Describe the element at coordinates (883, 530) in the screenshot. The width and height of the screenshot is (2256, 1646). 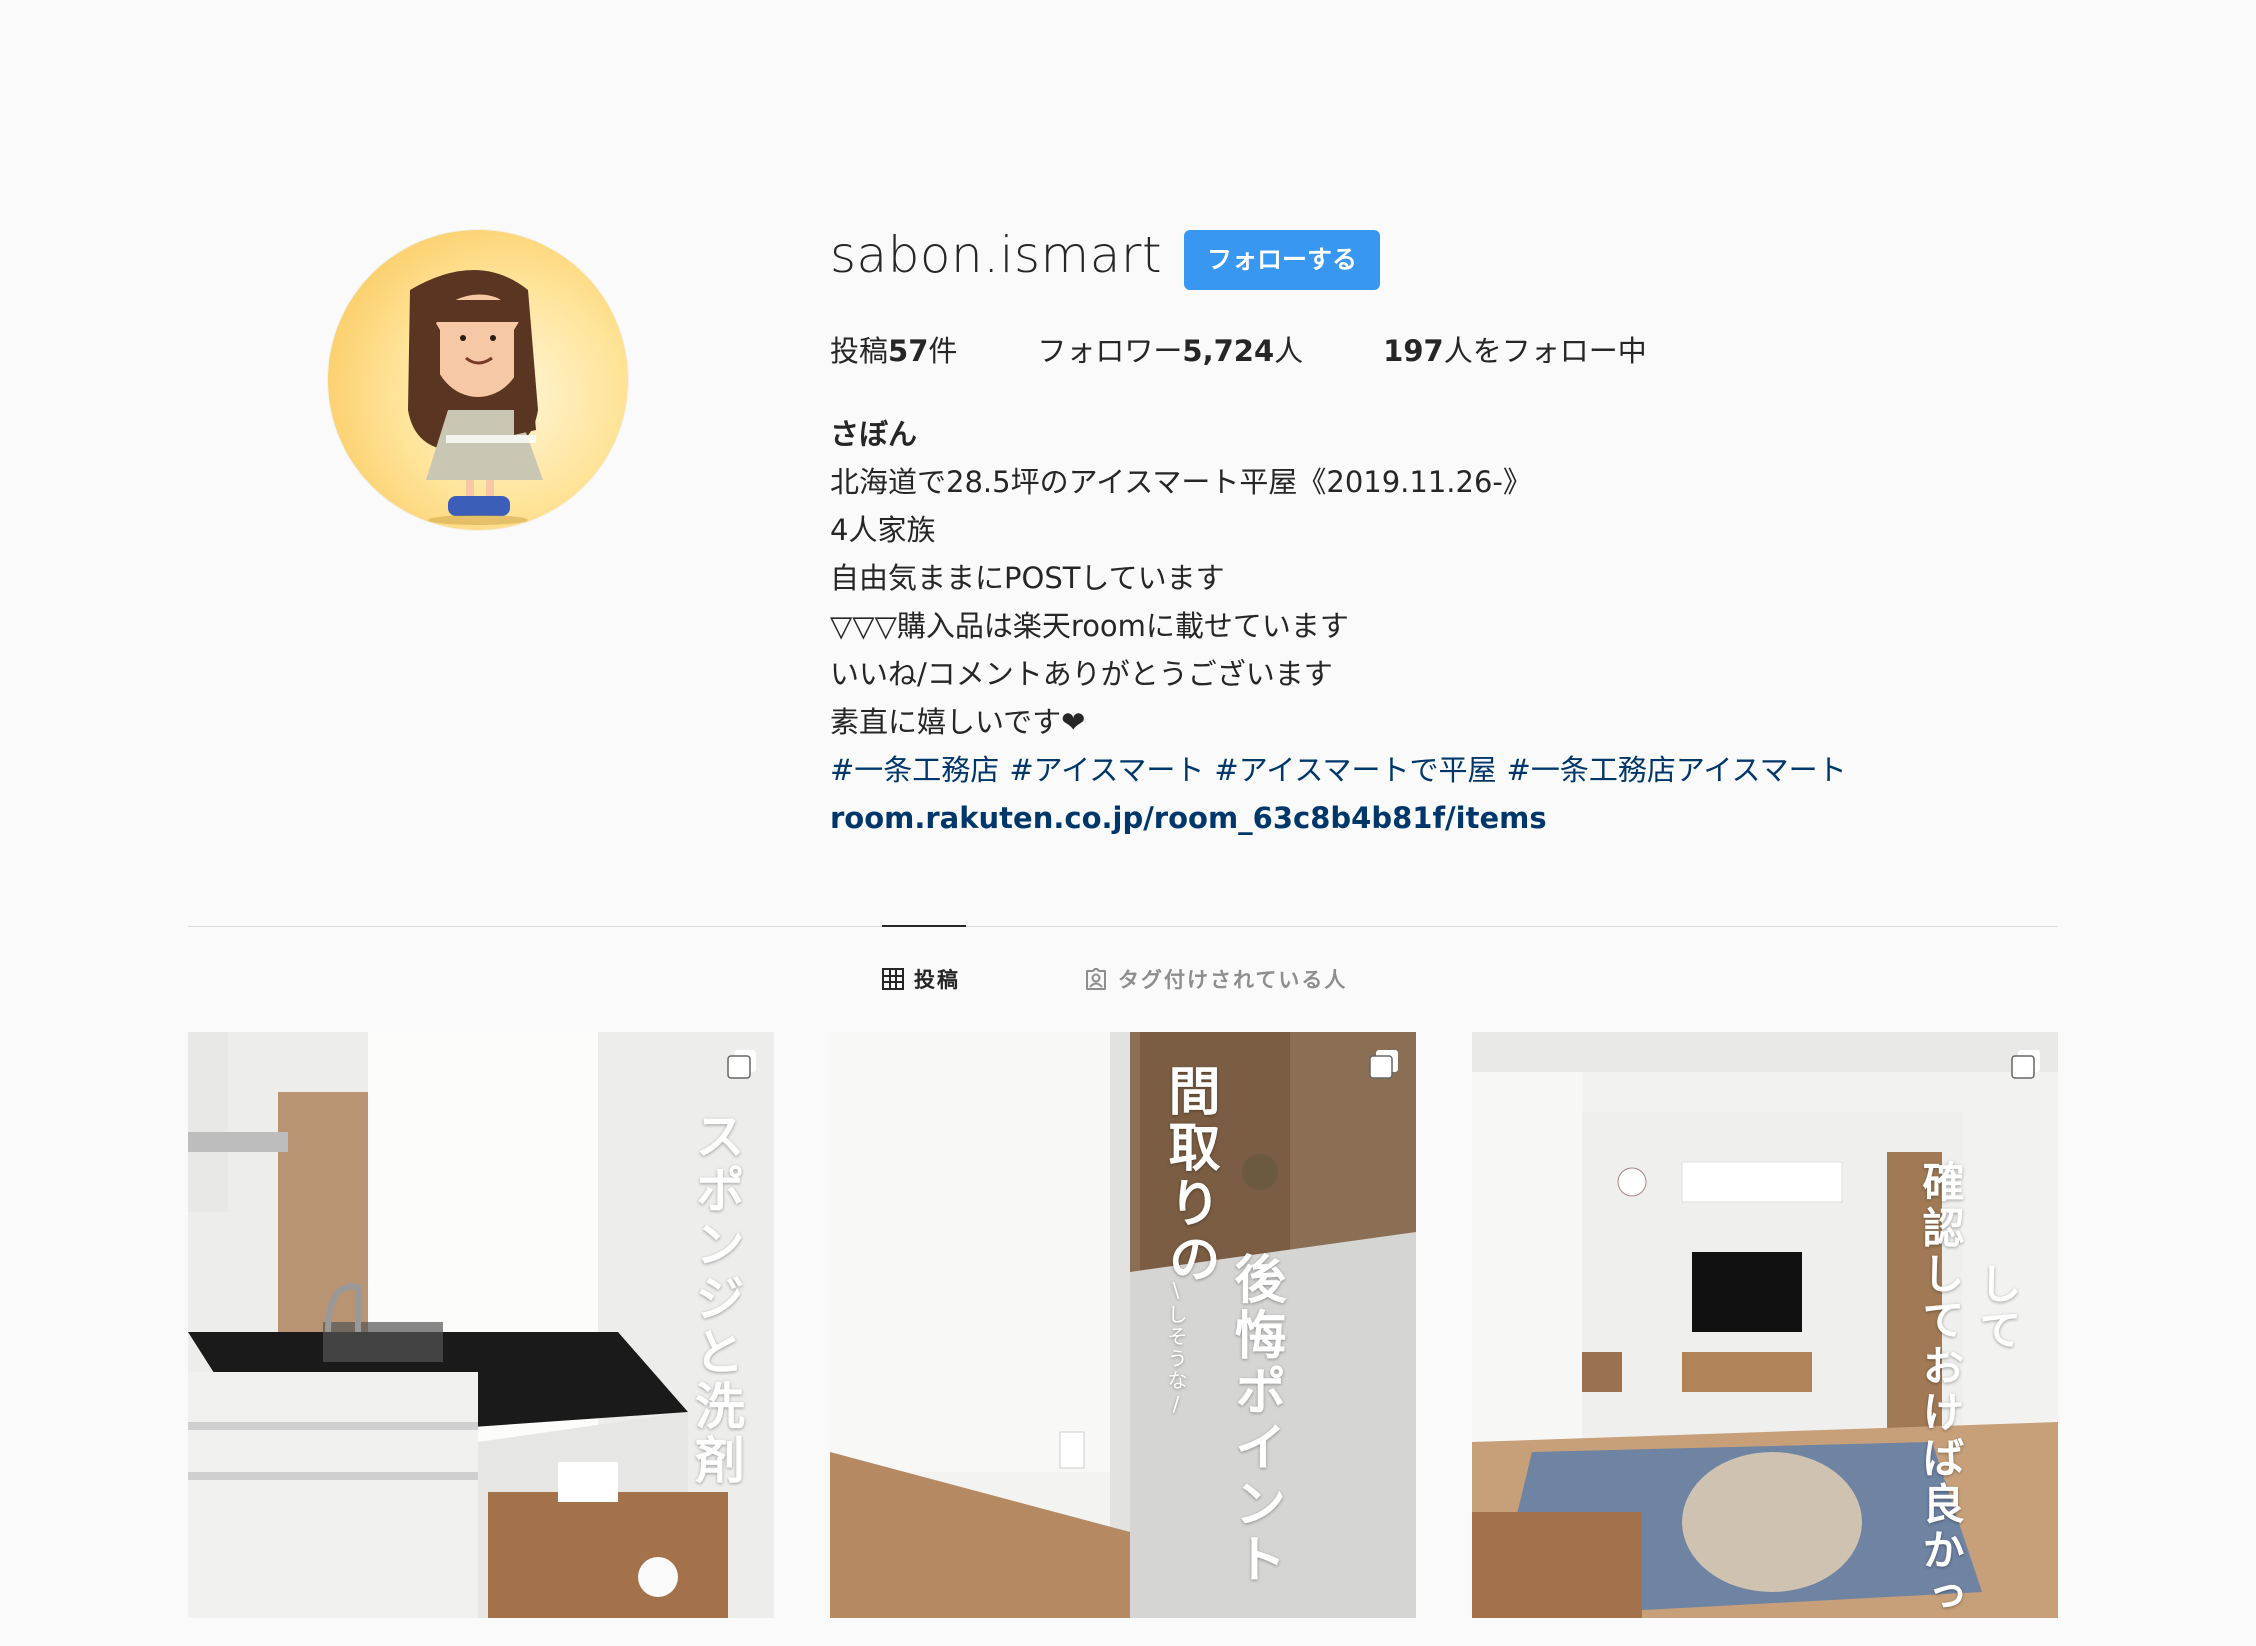
I see `bio-line: 4人家族` at that location.